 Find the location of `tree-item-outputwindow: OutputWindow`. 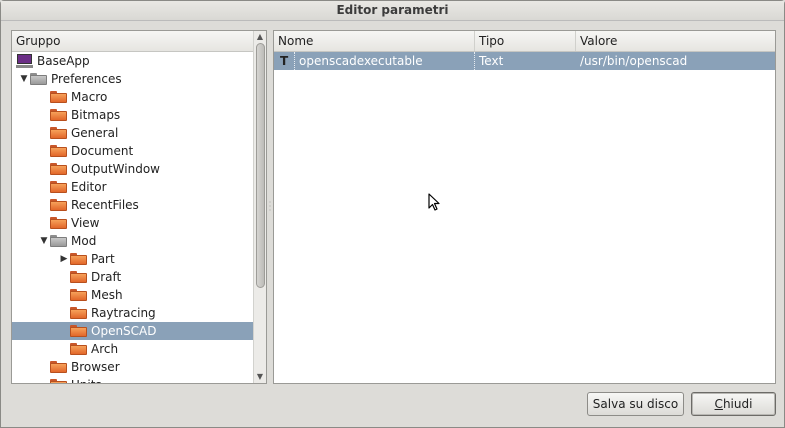

tree-item-outputwindow: OutputWindow is located at coordinates (133, 169).